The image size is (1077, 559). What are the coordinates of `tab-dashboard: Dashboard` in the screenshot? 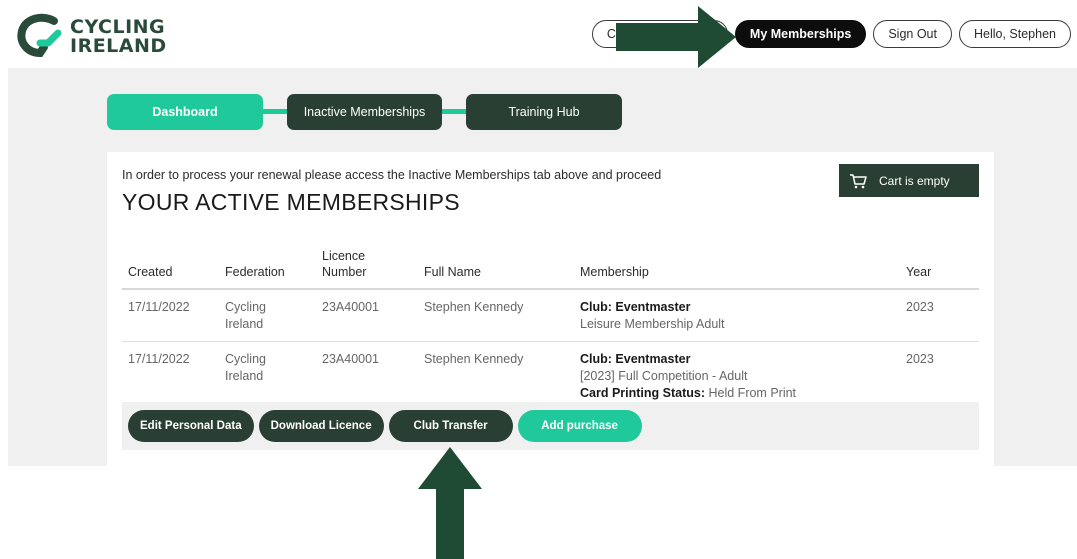 It's located at (185, 112).